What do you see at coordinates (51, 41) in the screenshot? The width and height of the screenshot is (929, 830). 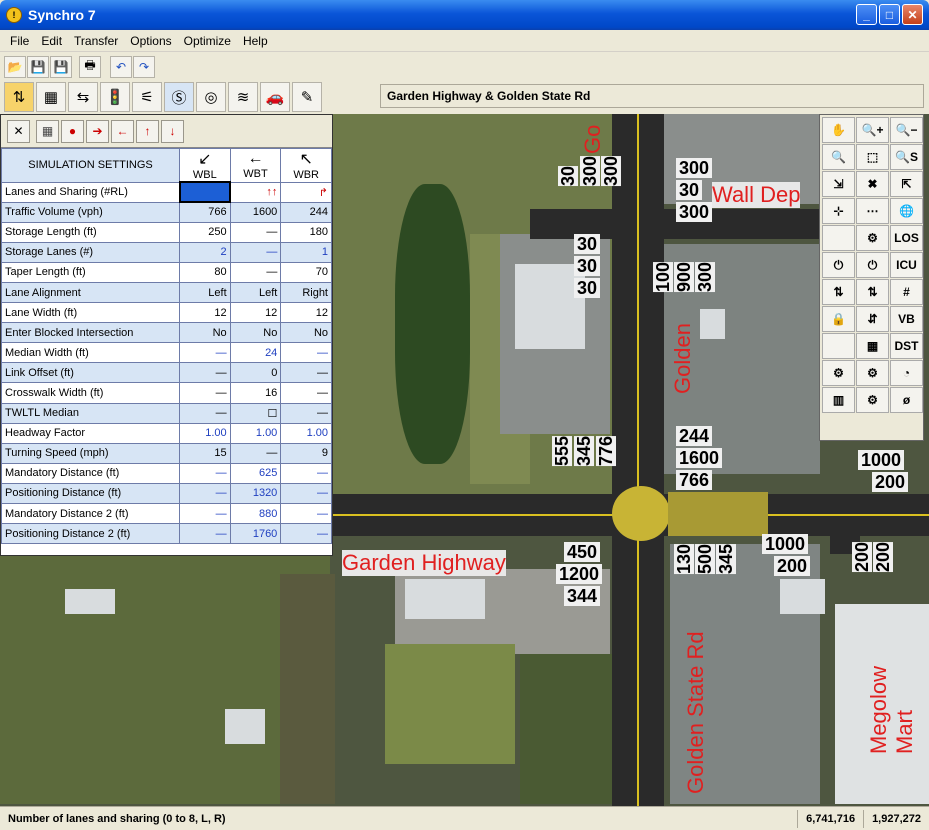 I see `menu-edit: Edit` at bounding box center [51, 41].